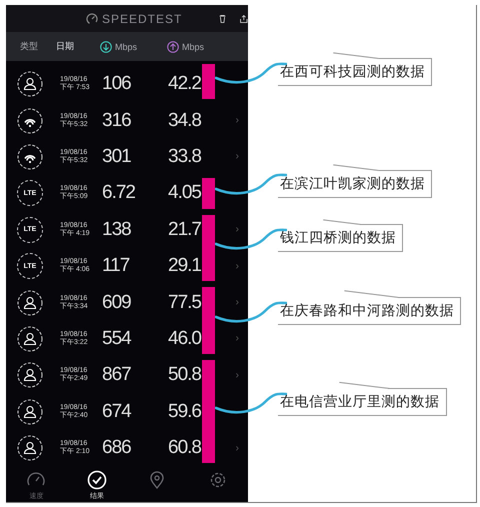  What do you see at coordinates (142, 19) in the screenshot?
I see `app-title: SPEEDTEST` at bounding box center [142, 19].